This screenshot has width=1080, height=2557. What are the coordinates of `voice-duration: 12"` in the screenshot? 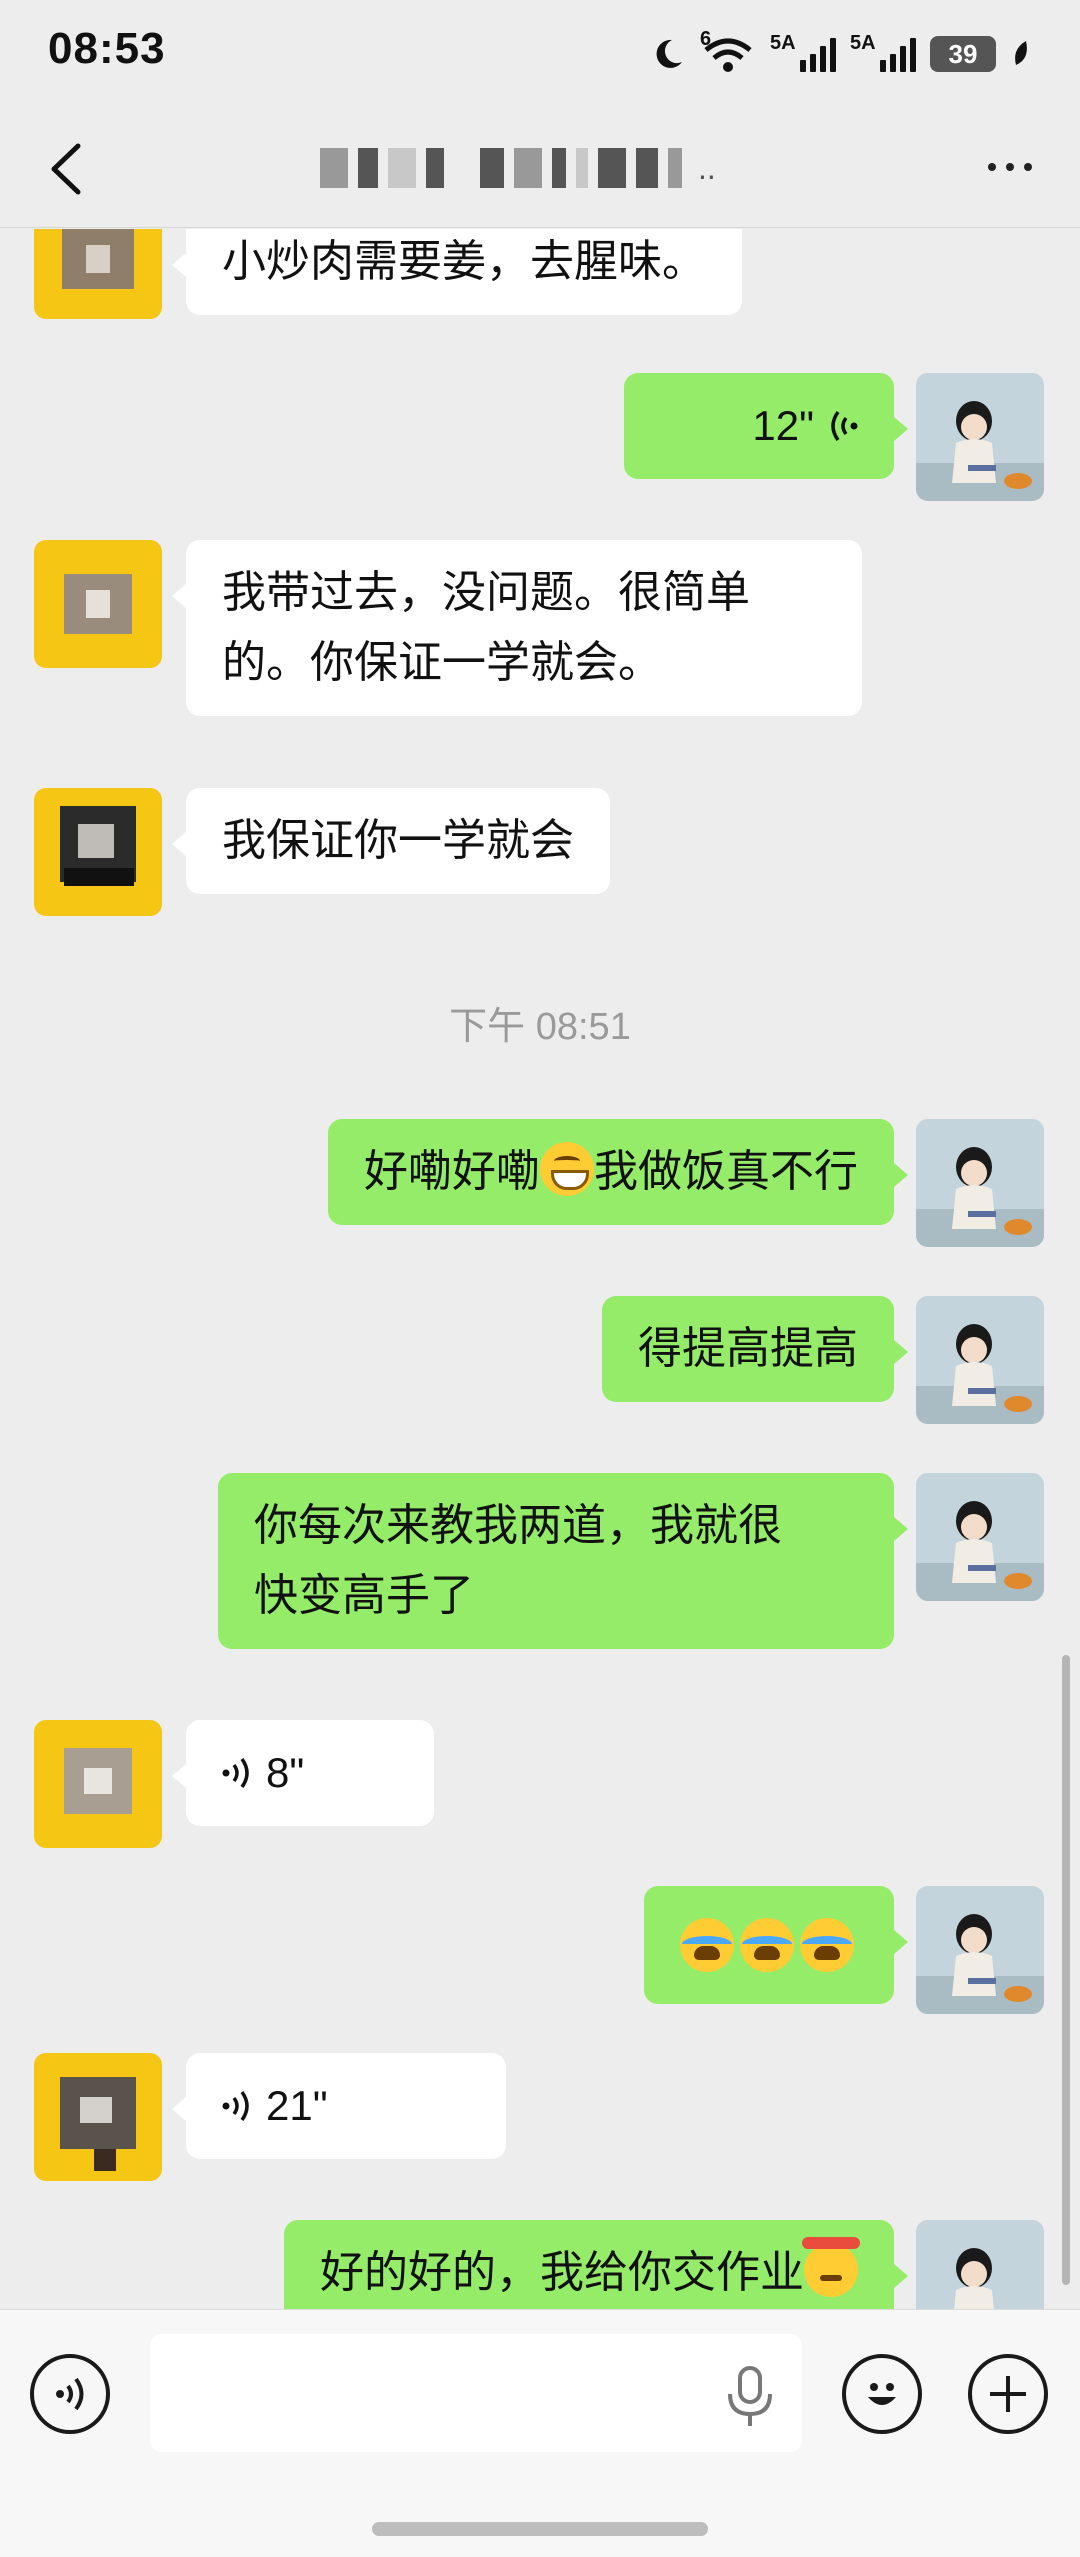 It's located at (783, 425).